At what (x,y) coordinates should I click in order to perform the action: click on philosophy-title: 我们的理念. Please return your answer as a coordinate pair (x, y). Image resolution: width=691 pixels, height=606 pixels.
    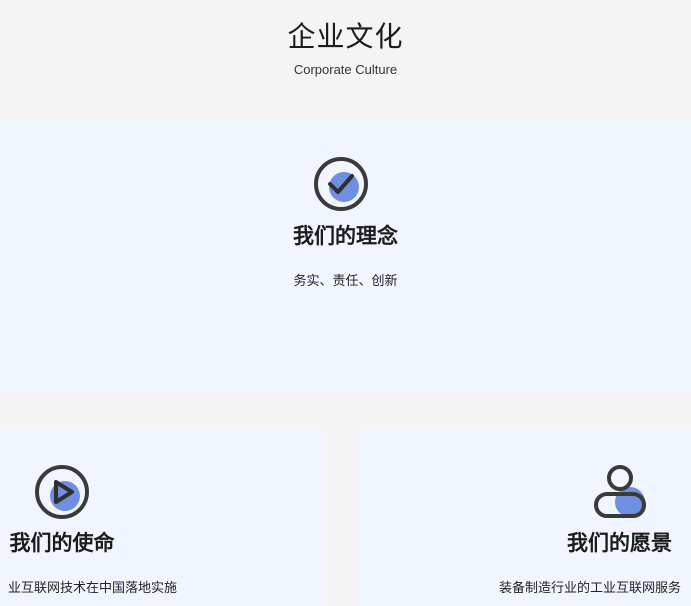
    Looking at the image, I should click on (345, 236).